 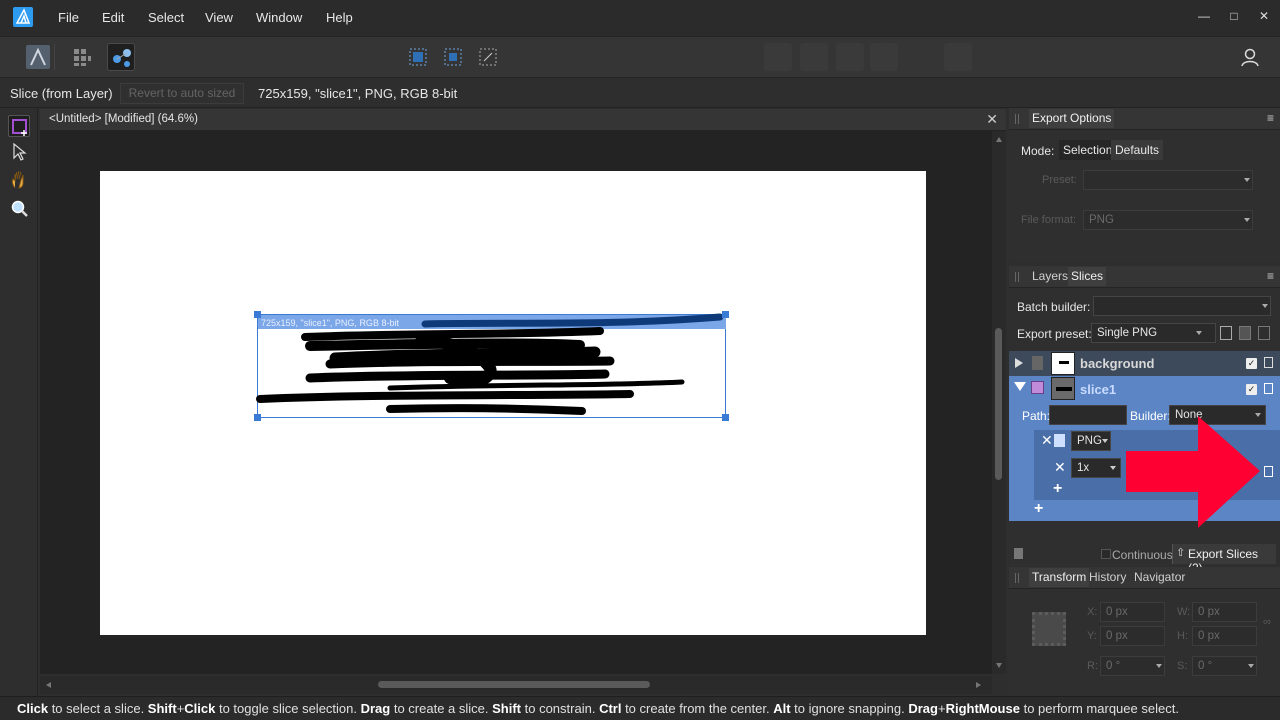 What do you see at coordinates (778, 57) in the screenshot?
I see `arrange-back-icon` at bounding box center [778, 57].